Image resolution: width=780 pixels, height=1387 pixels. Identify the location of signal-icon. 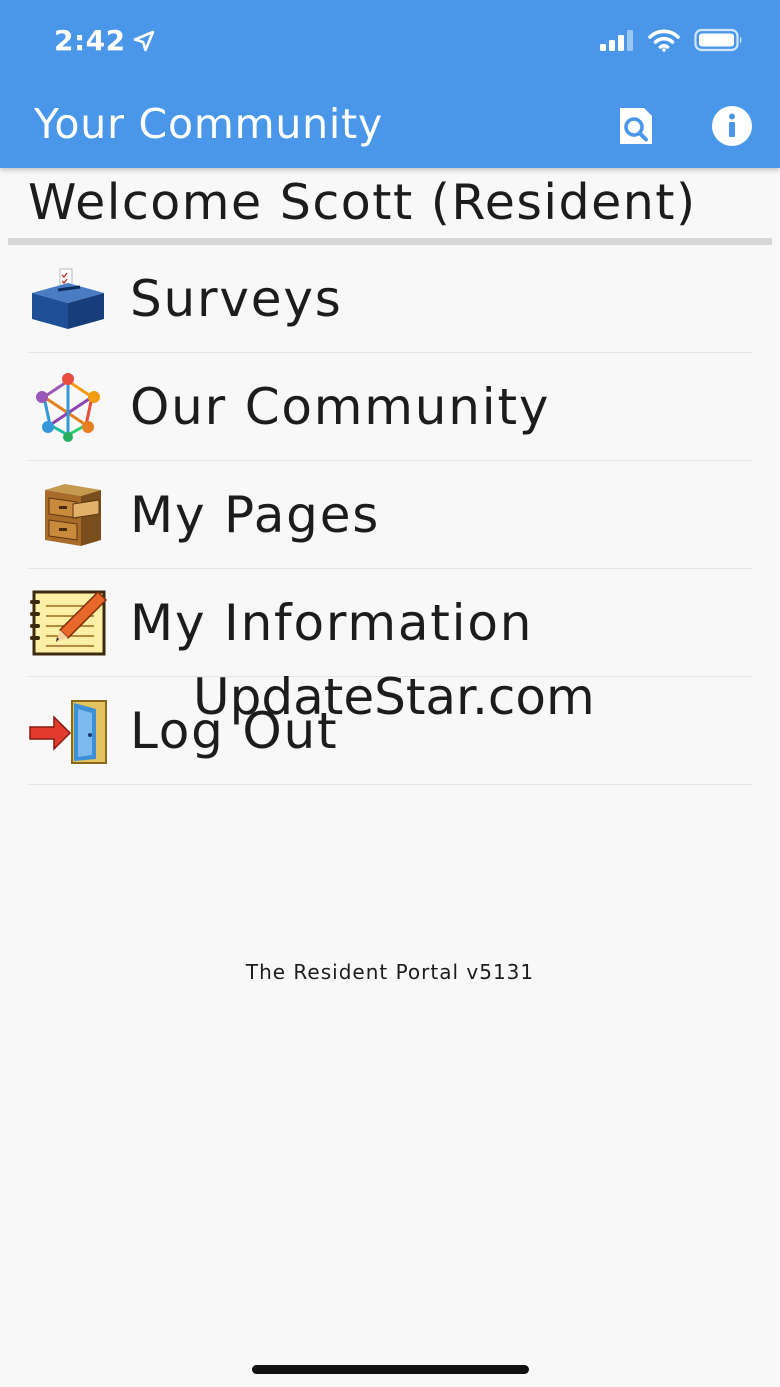
(616, 40).